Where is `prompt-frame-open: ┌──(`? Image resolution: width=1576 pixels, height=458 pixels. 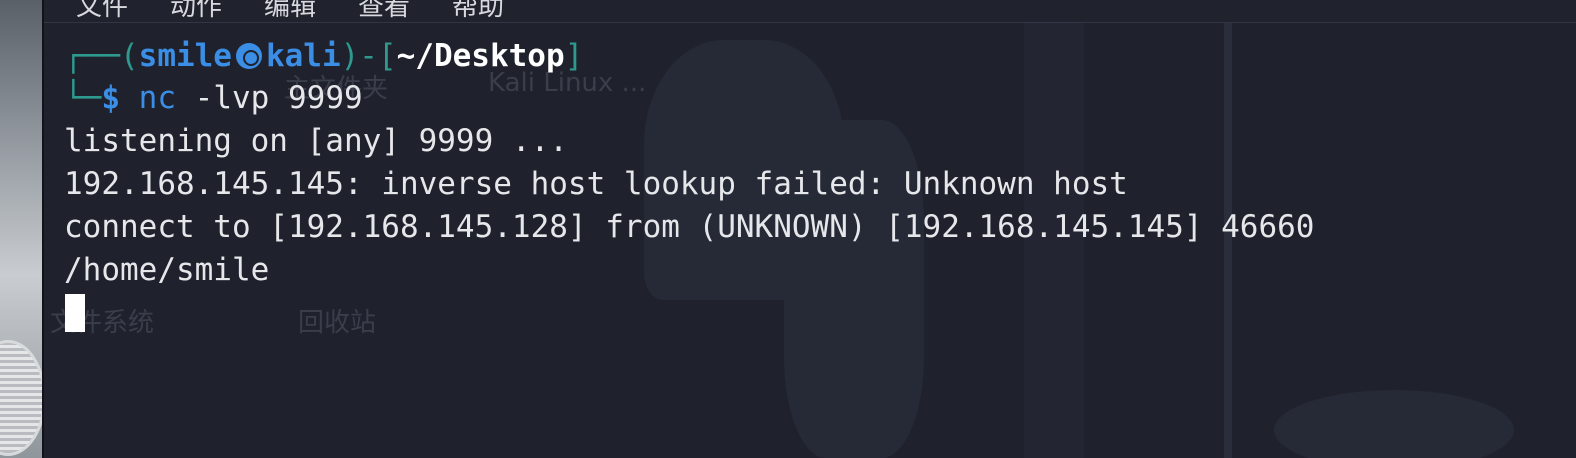 prompt-frame-open: ┌──( is located at coordinates (101, 56).